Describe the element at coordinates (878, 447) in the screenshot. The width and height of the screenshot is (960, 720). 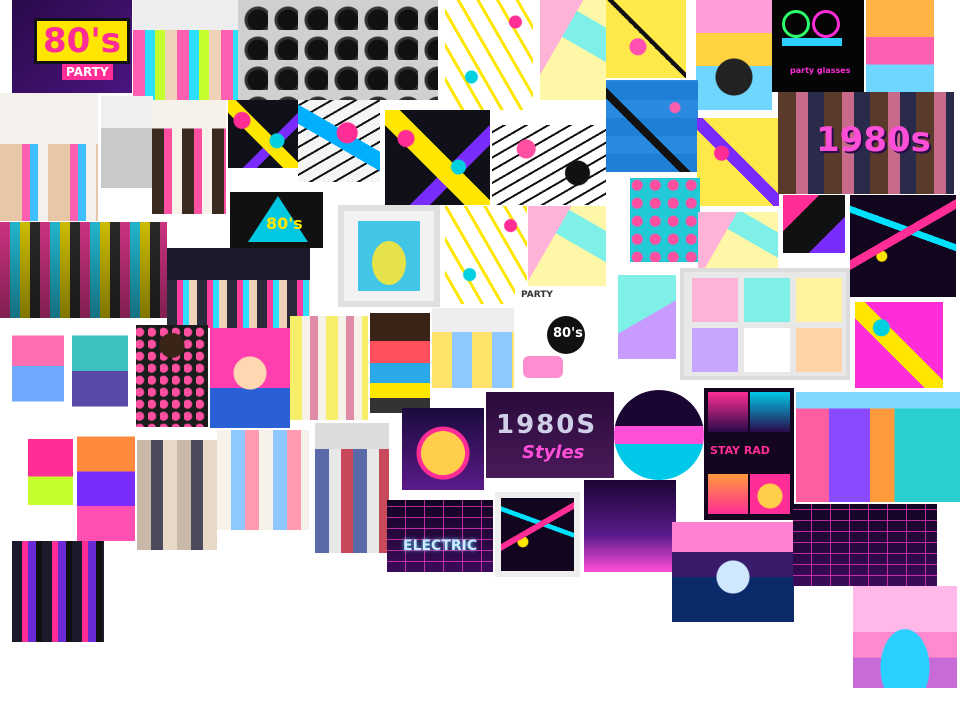
I see `retro-room-interior` at that location.